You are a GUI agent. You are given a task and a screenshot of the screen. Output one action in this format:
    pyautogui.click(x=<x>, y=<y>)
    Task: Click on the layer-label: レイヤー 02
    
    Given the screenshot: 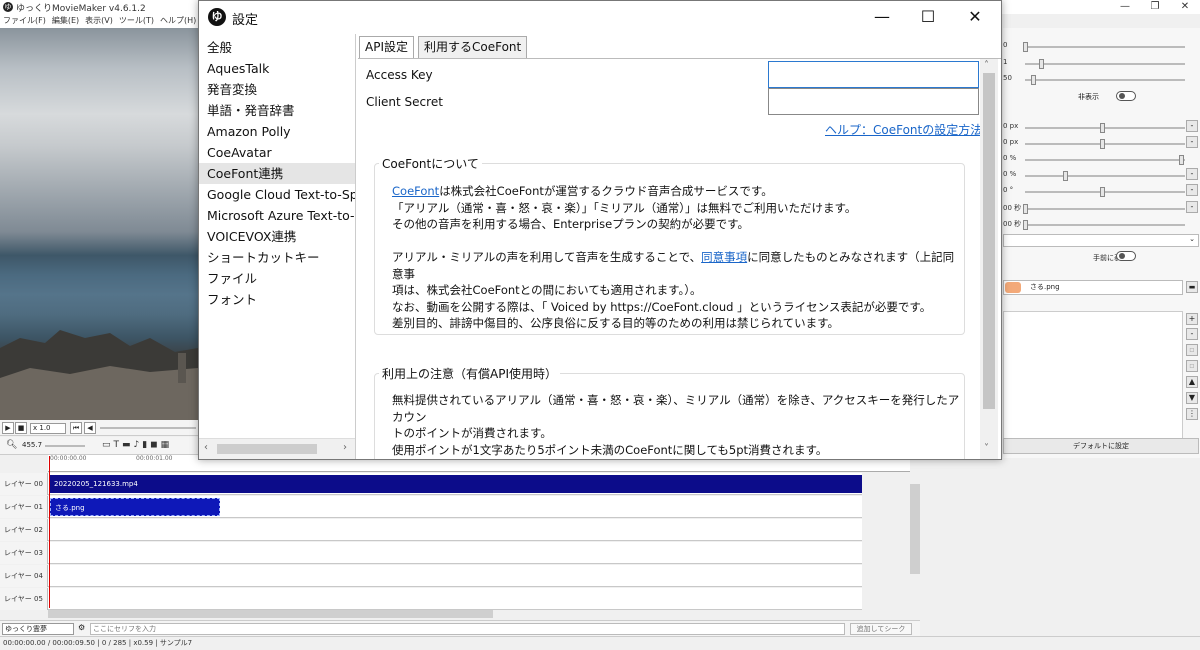 What is the action you would take?
    pyautogui.click(x=24, y=530)
    